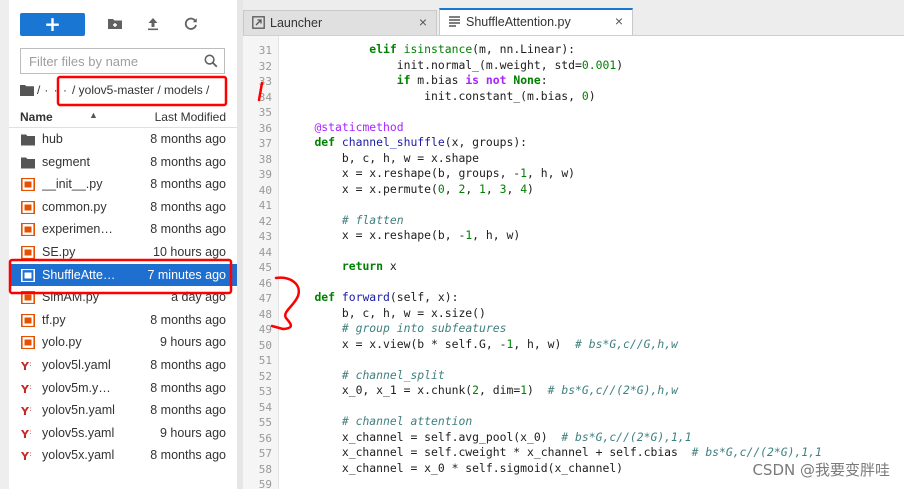 The width and height of the screenshot is (904, 489). What do you see at coordinates (265, 97) in the screenshot?
I see `line-number: 34` at bounding box center [265, 97].